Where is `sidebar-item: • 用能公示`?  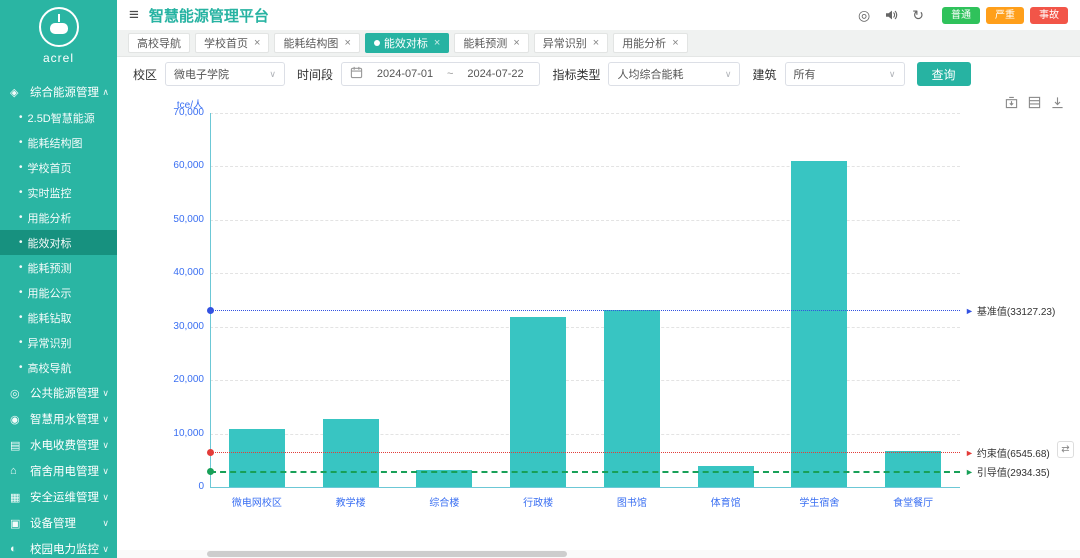 sidebar-item: • 用能公示 is located at coordinates (58, 292).